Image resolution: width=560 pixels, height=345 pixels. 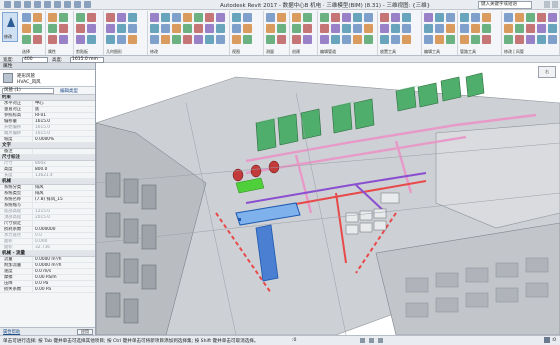 I want to click on measure-icon, so click(x=67, y=4).